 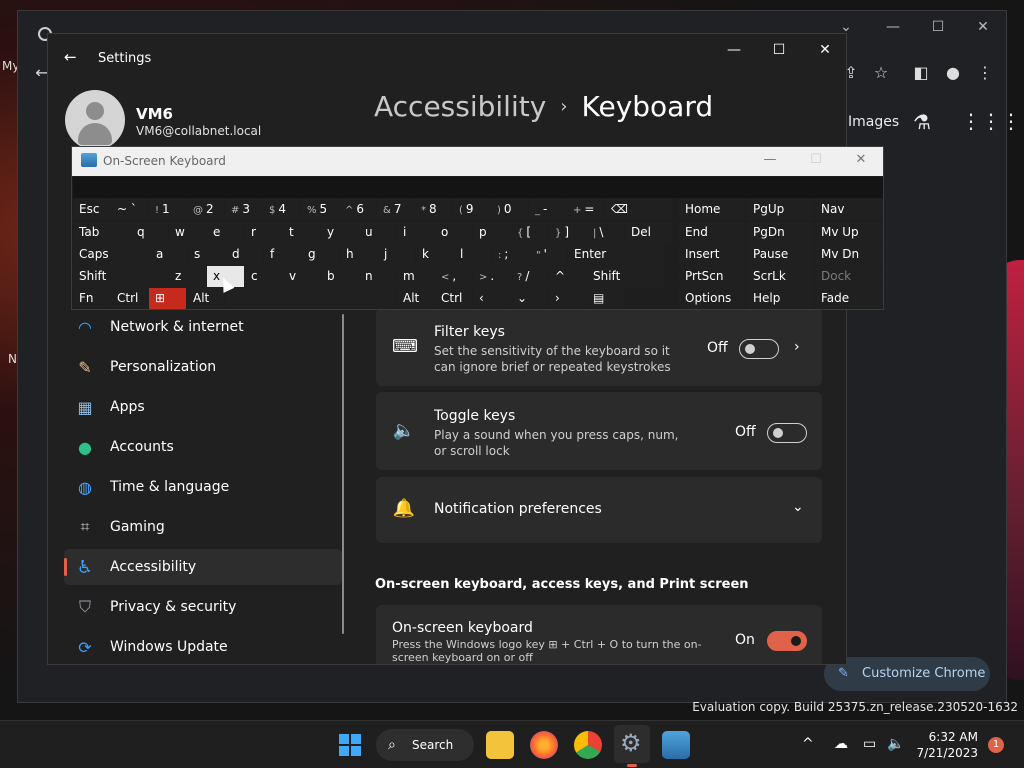 I want to click on images-link: Images, so click(x=873, y=122).